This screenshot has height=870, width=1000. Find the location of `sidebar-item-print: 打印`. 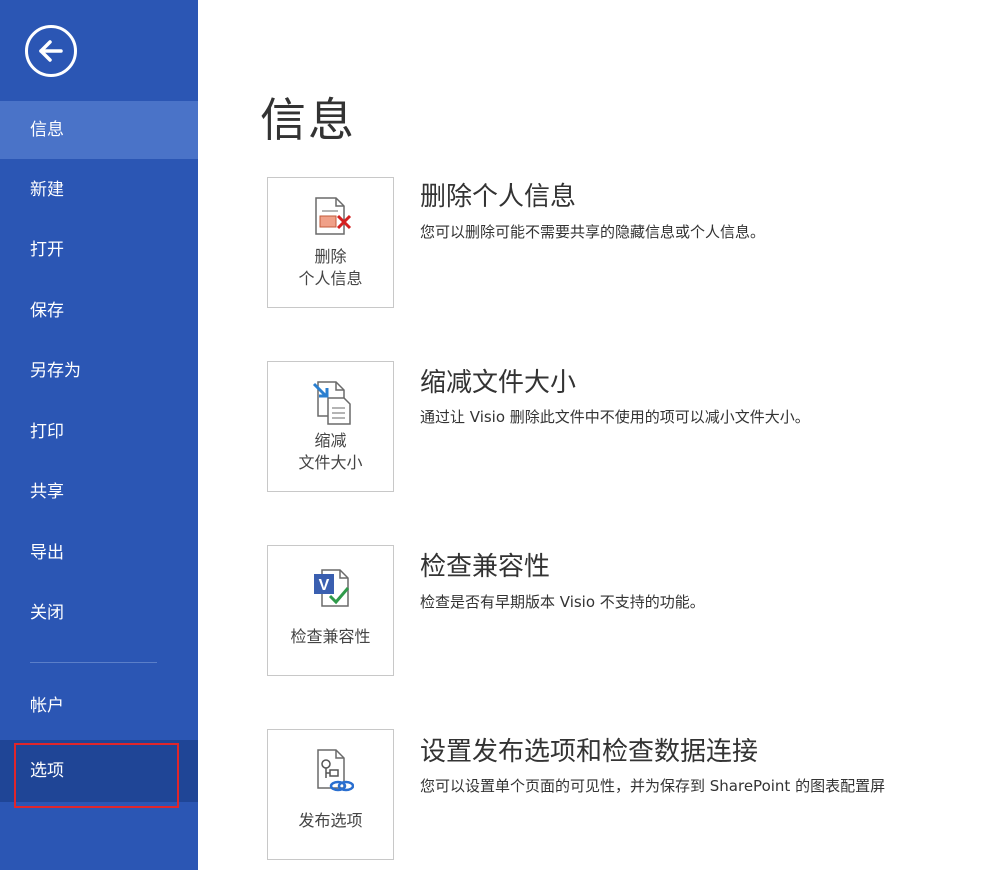

sidebar-item-print: 打印 is located at coordinates (99, 432).